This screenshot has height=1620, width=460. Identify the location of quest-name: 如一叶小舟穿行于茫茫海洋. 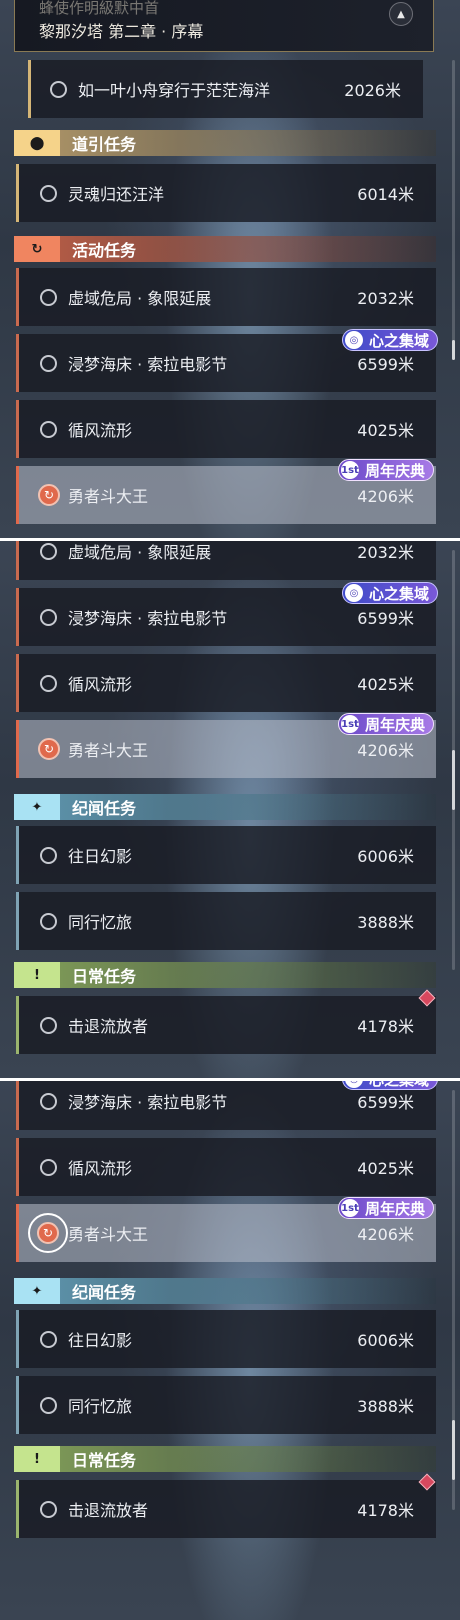
(174, 90).